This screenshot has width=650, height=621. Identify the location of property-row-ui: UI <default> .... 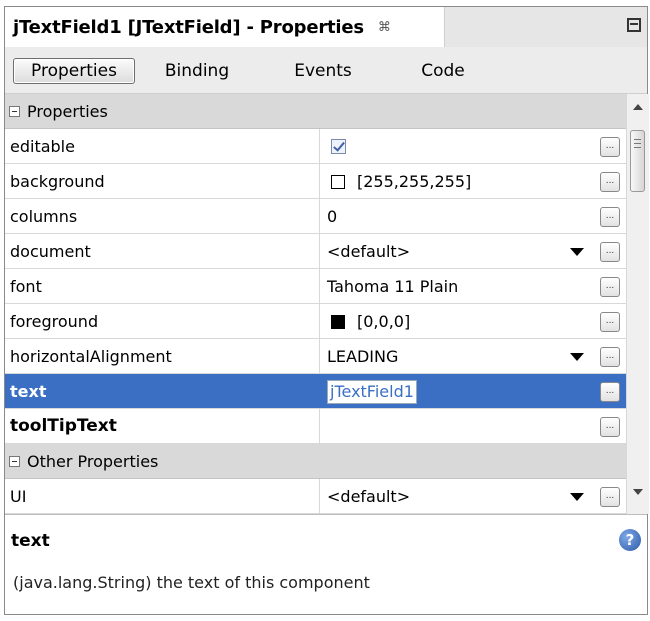
(315, 496).